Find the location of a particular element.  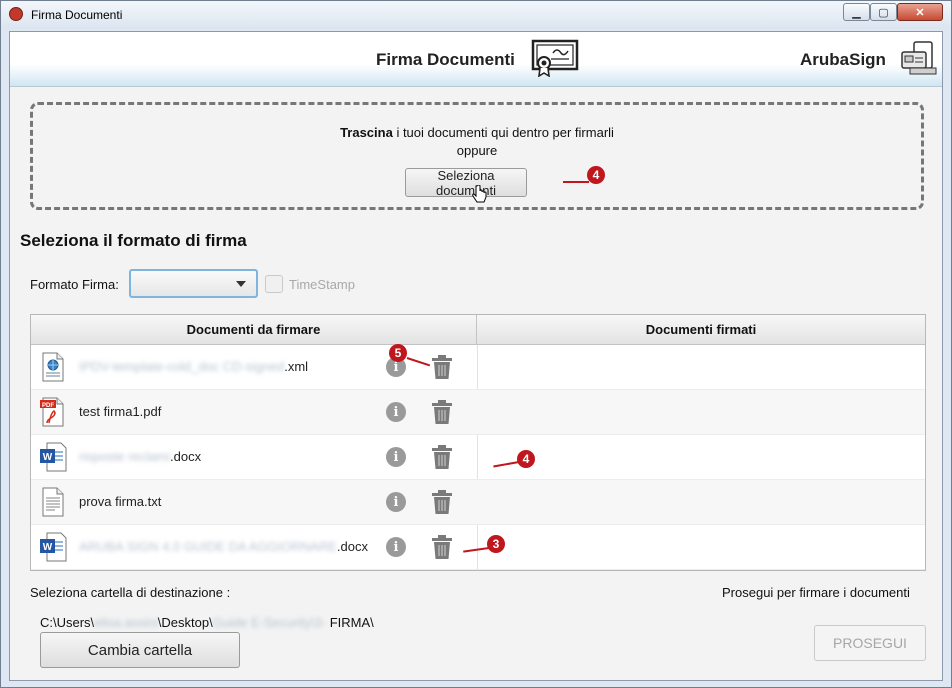

drop-or-label: oppure is located at coordinates (477, 150).